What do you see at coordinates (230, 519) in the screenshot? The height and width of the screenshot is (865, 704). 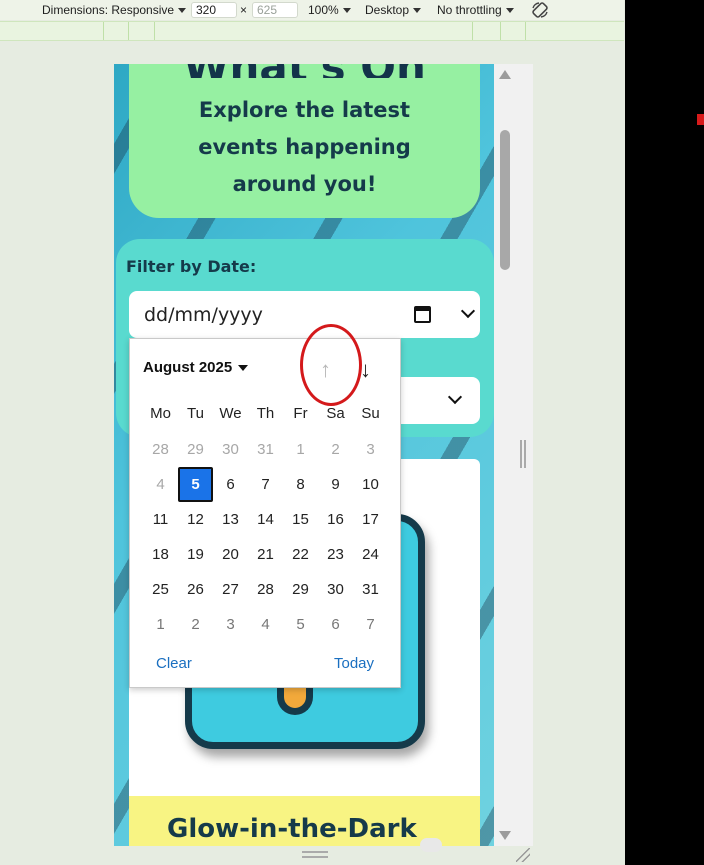 I see `day-cell: 13` at bounding box center [230, 519].